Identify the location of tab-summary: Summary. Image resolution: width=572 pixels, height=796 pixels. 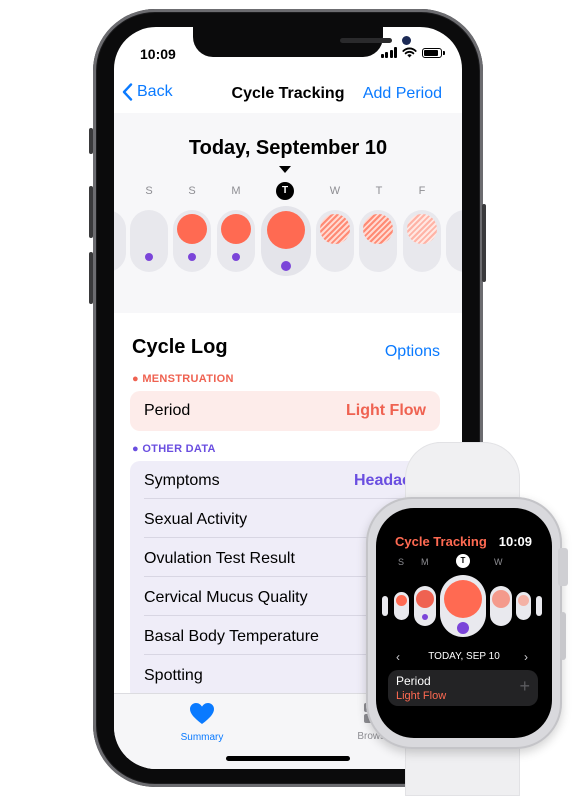
(202, 722).